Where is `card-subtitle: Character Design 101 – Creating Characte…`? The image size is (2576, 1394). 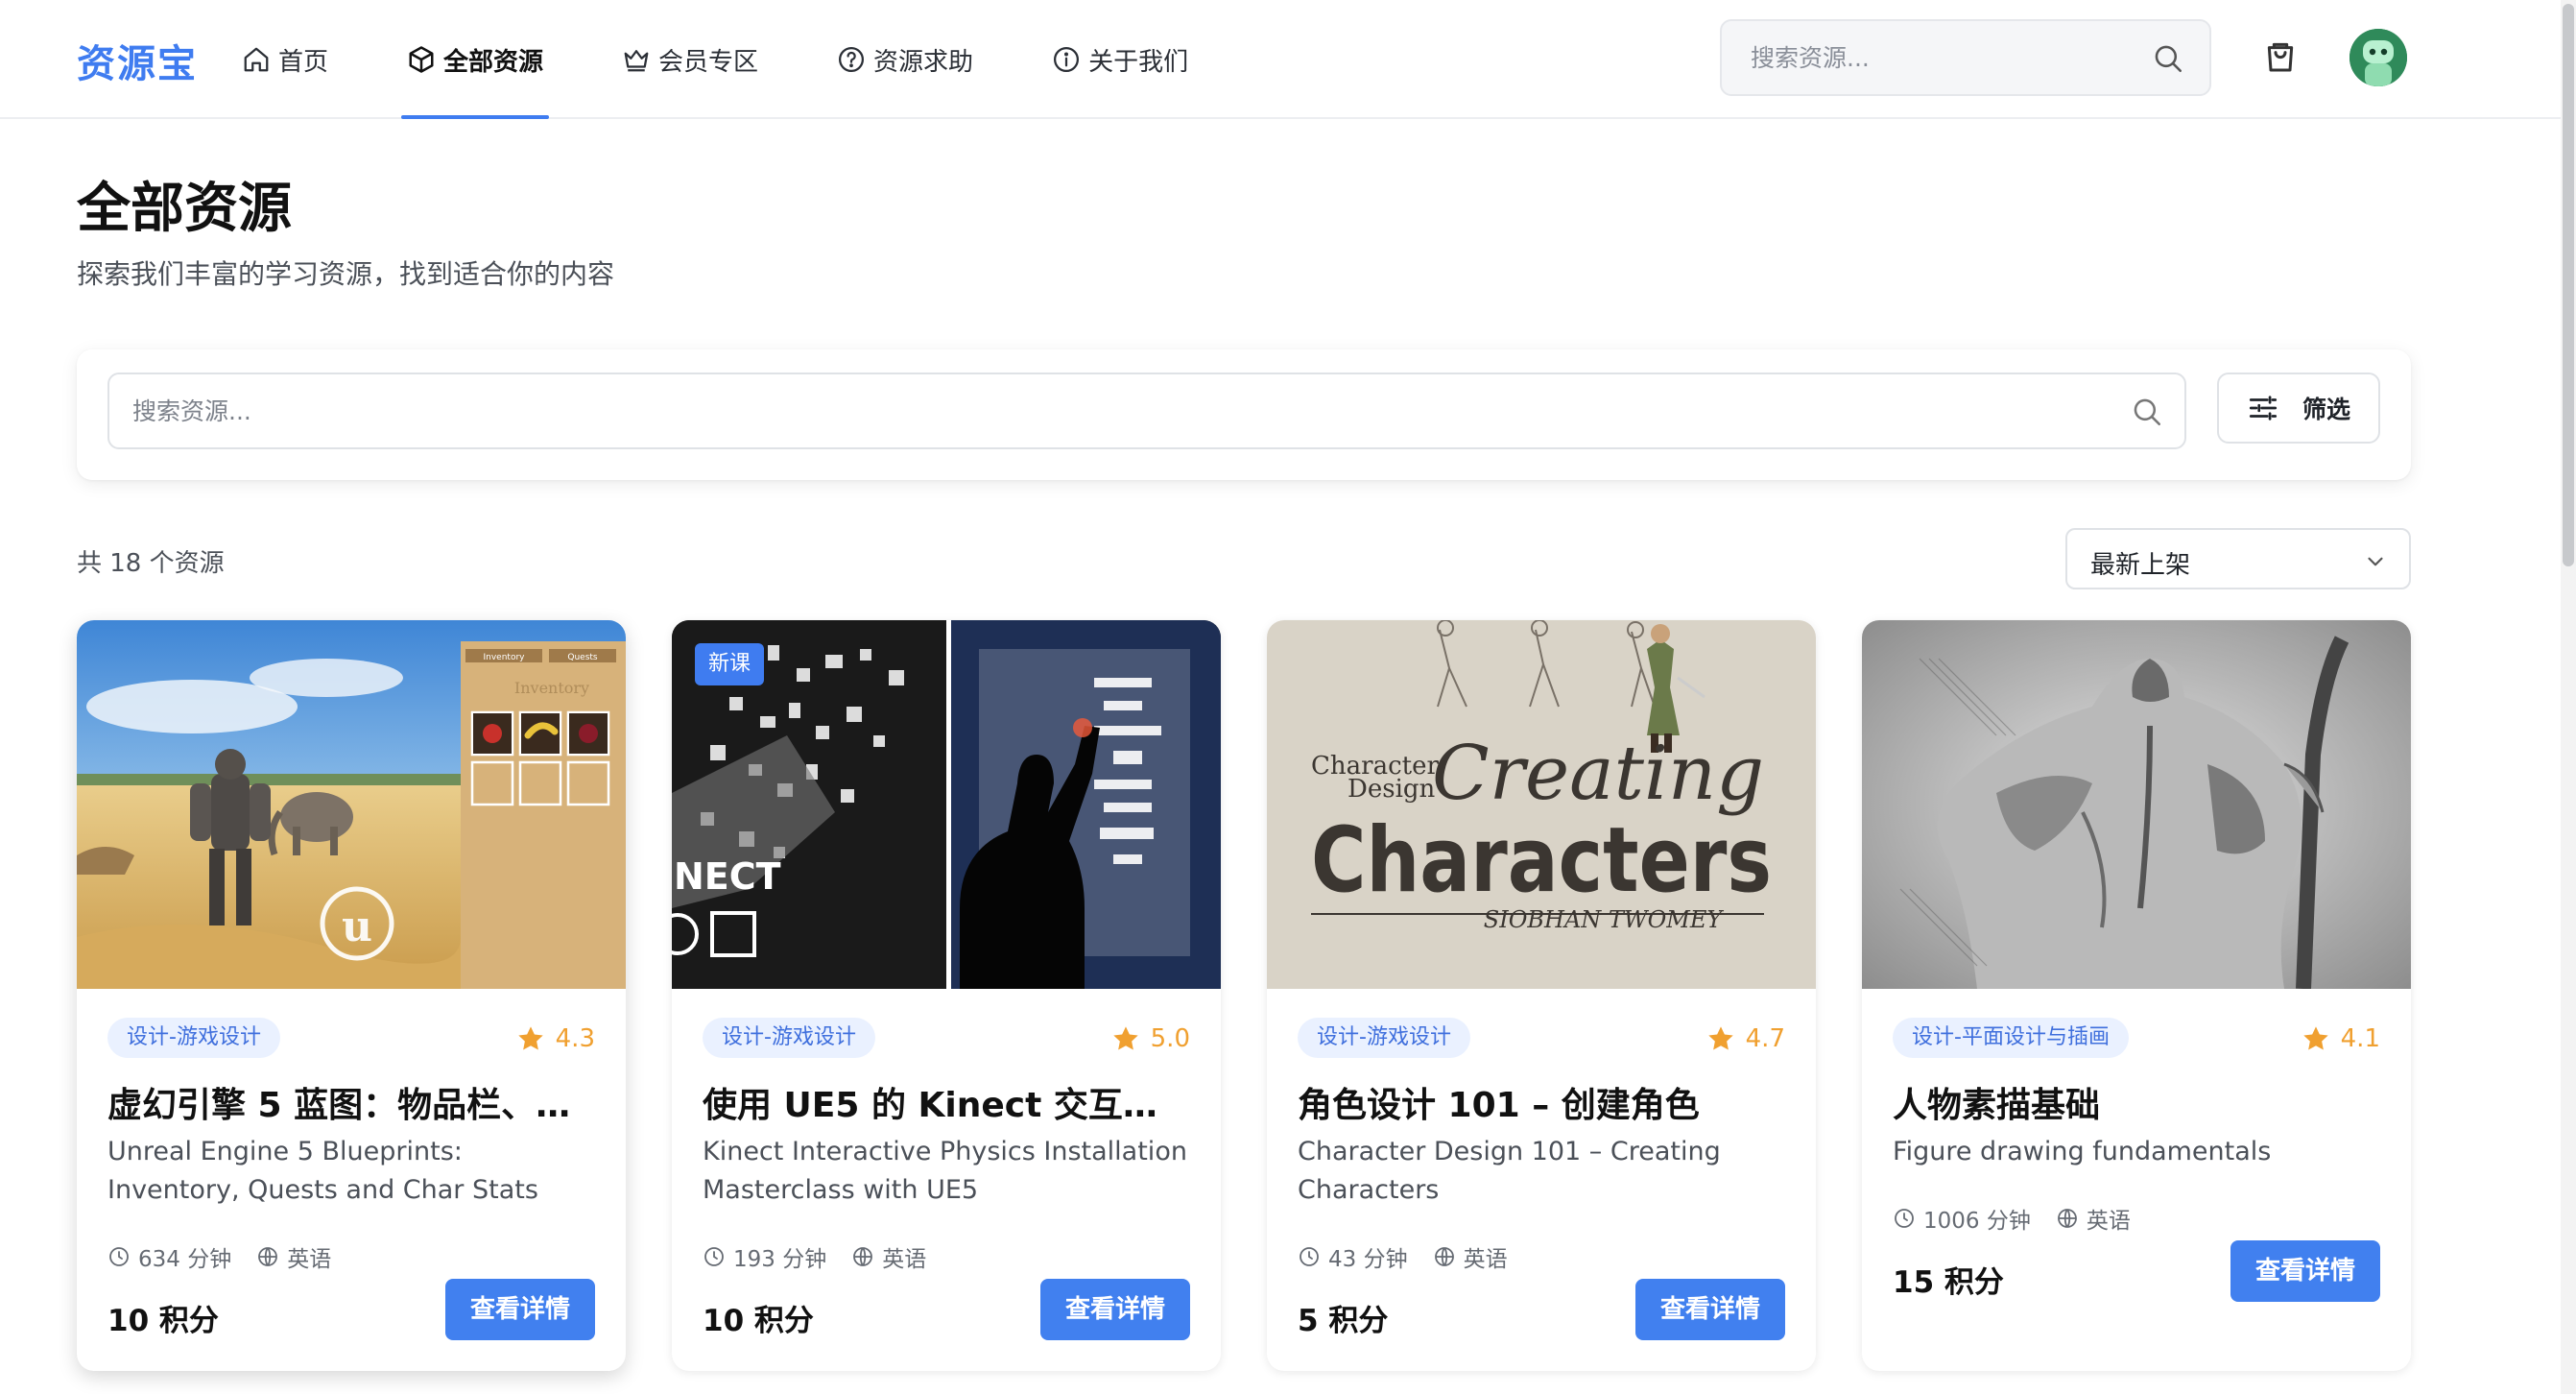
card-subtitle: Character Design 101 – Creating Characte… is located at coordinates (1509, 1171).